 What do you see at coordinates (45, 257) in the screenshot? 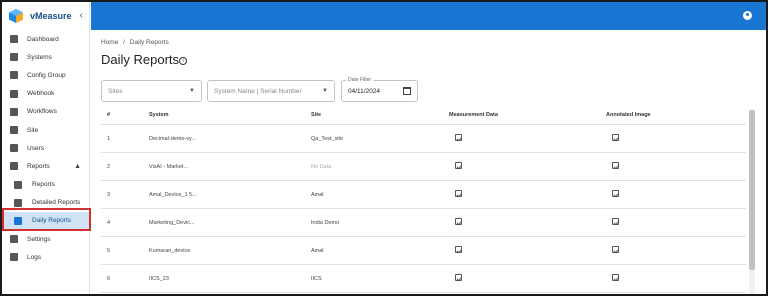
I see `sidebar-item-logs: Logs` at bounding box center [45, 257].